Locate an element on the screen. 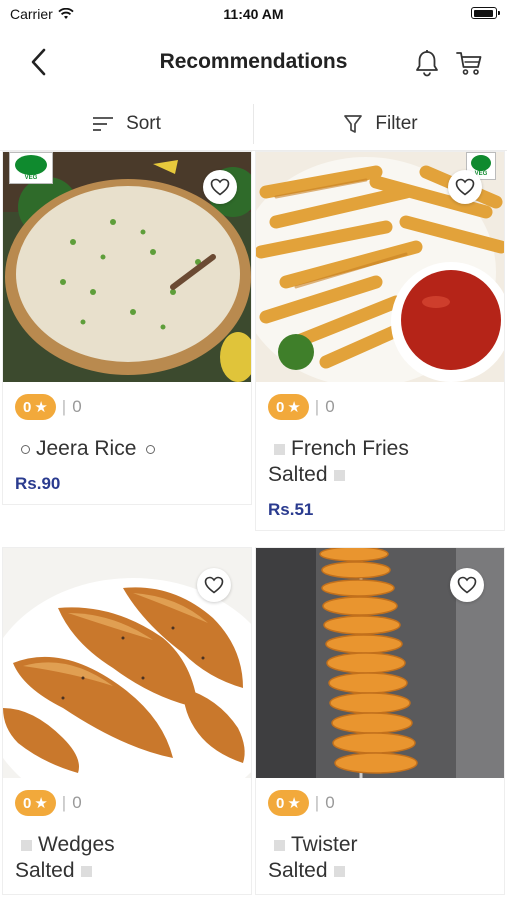 The height and width of the screenshot is (900, 507). product-name: Twister Salted is located at coordinates (380, 858).